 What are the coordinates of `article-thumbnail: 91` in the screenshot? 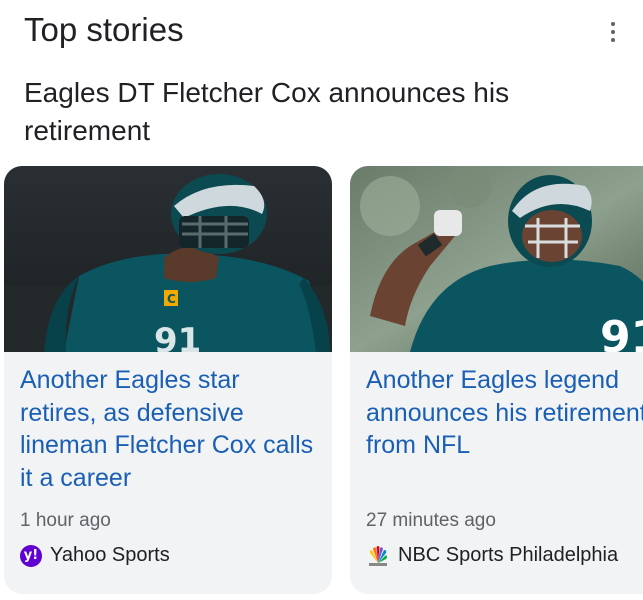 It's located at (496, 259).